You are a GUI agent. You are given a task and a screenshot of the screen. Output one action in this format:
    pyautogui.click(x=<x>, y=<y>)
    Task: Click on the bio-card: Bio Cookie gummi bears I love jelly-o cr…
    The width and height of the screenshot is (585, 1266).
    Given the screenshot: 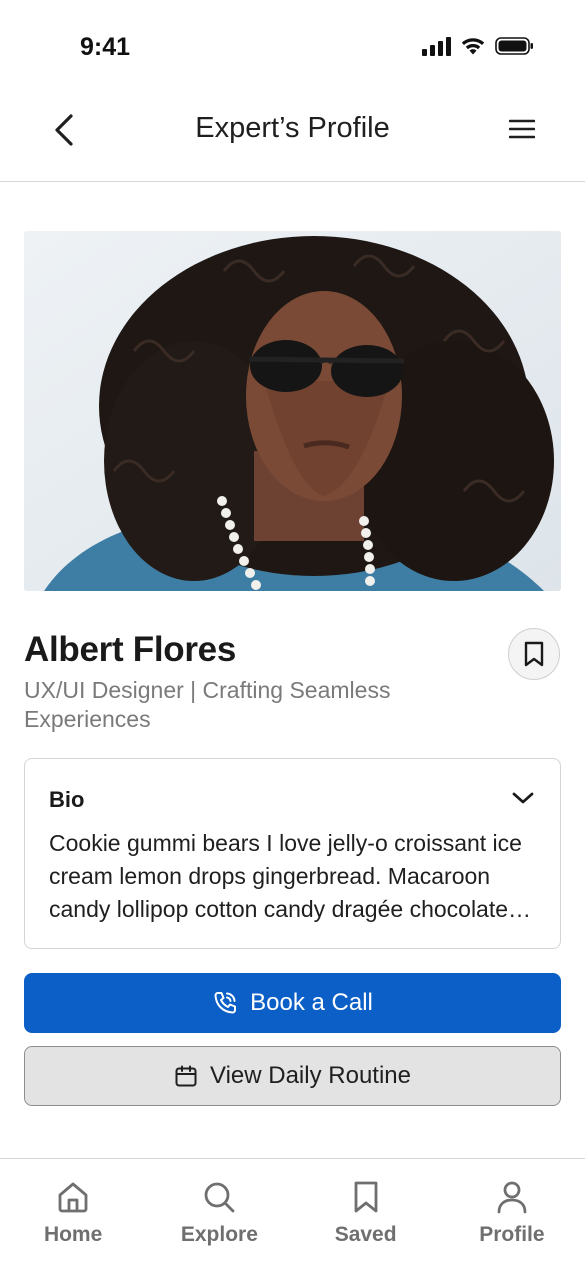 What is the action you would take?
    pyautogui.click(x=292, y=853)
    